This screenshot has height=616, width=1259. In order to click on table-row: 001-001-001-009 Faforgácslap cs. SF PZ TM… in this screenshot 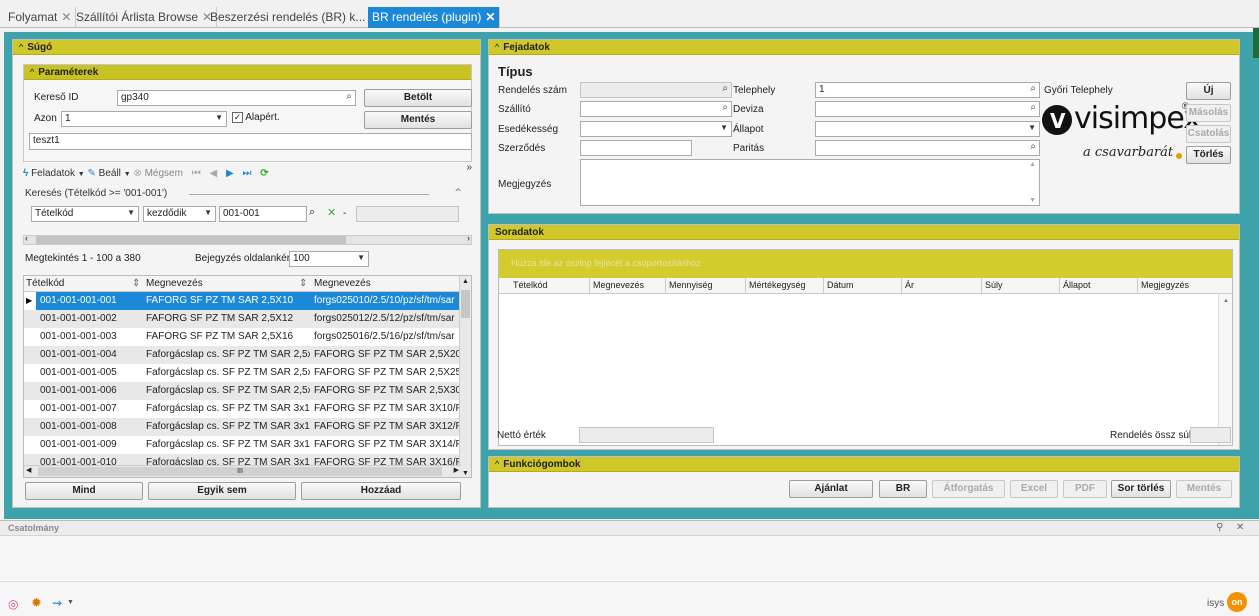, I will do `click(247, 445)`.